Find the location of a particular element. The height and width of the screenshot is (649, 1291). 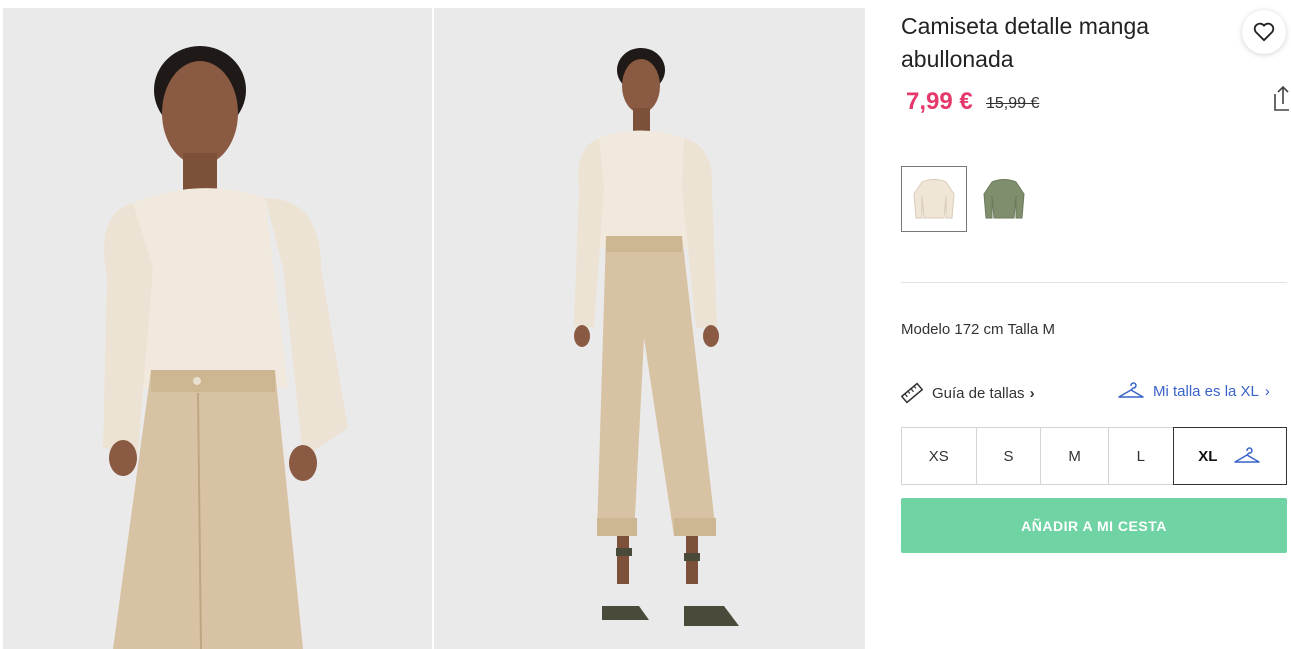

size-option-l: L is located at coordinates (1141, 456).